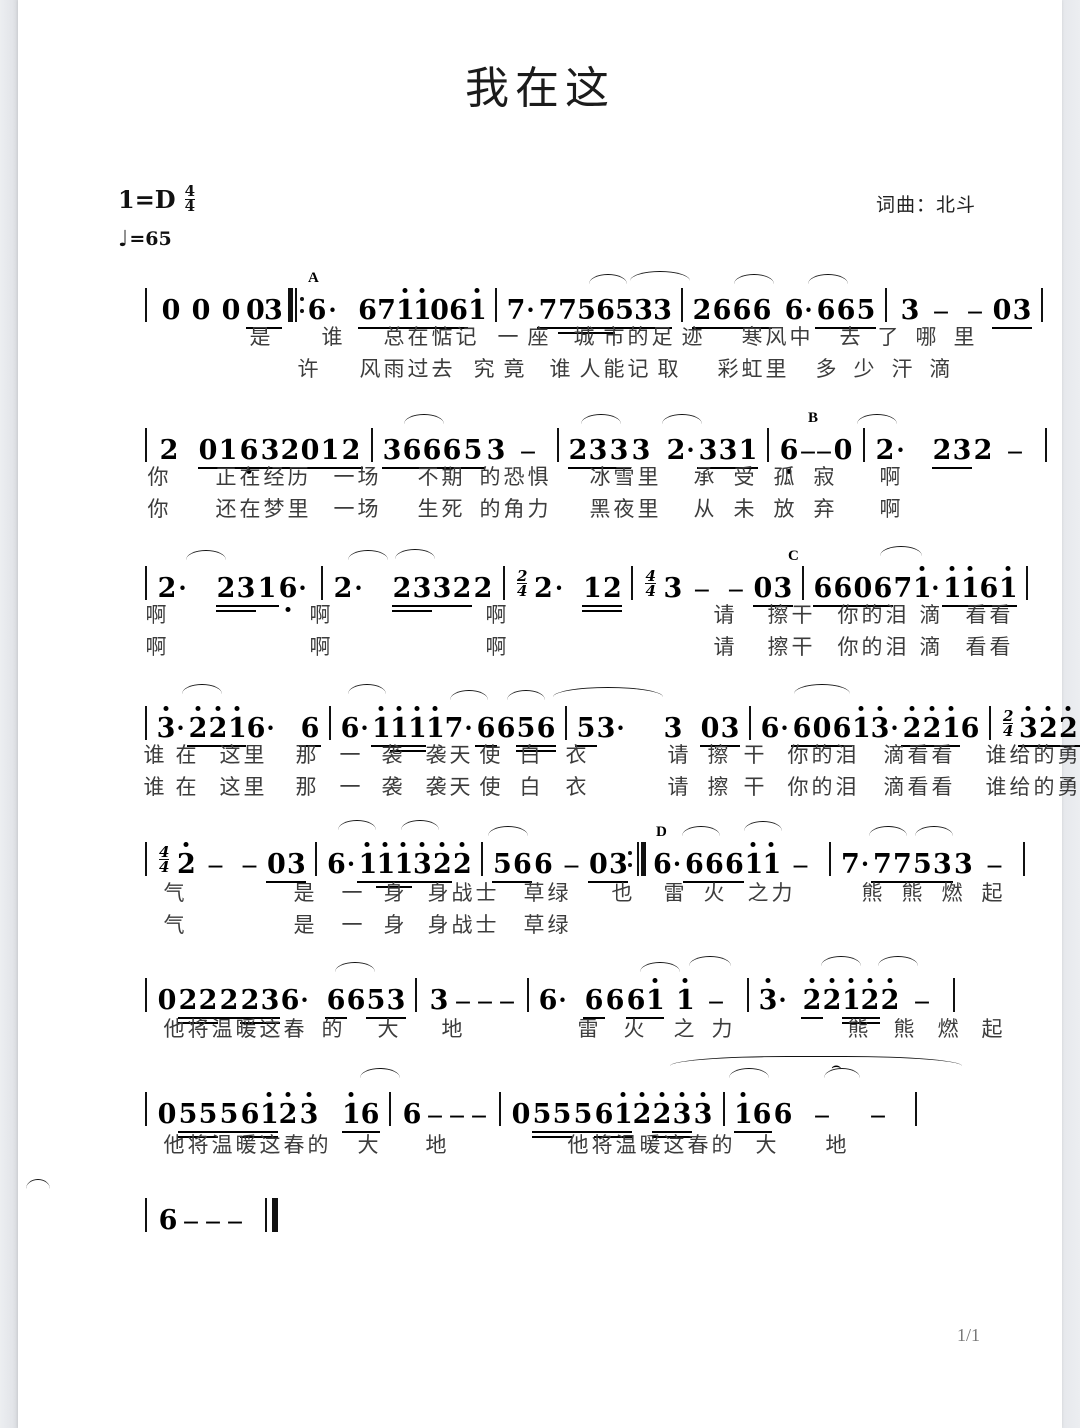 This screenshot has width=1080, height=1428. I want to click on lyric: 他, so click(578, 1145).